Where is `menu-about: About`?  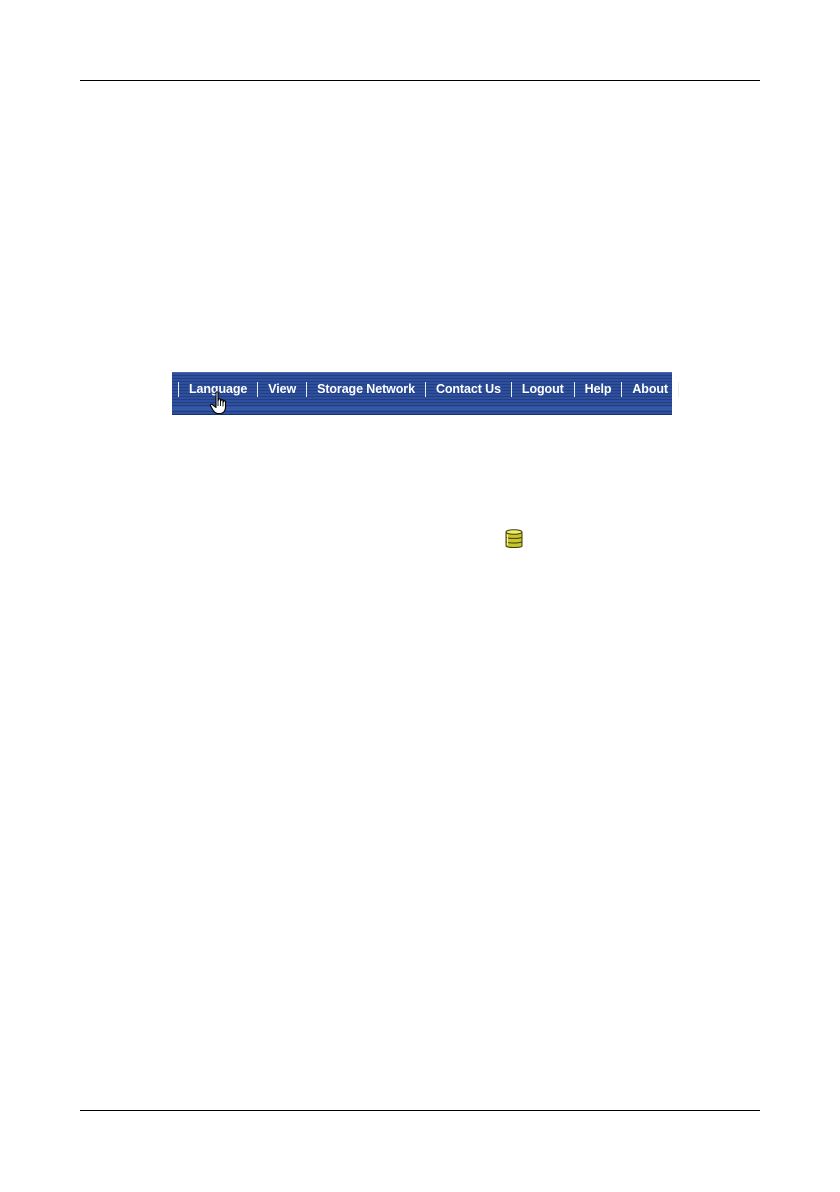 menu-about: About is located at coordinates (650, 389).